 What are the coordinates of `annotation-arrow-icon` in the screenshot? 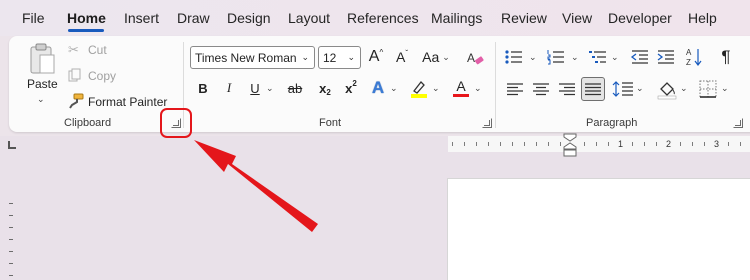 It's located at (256, 186).